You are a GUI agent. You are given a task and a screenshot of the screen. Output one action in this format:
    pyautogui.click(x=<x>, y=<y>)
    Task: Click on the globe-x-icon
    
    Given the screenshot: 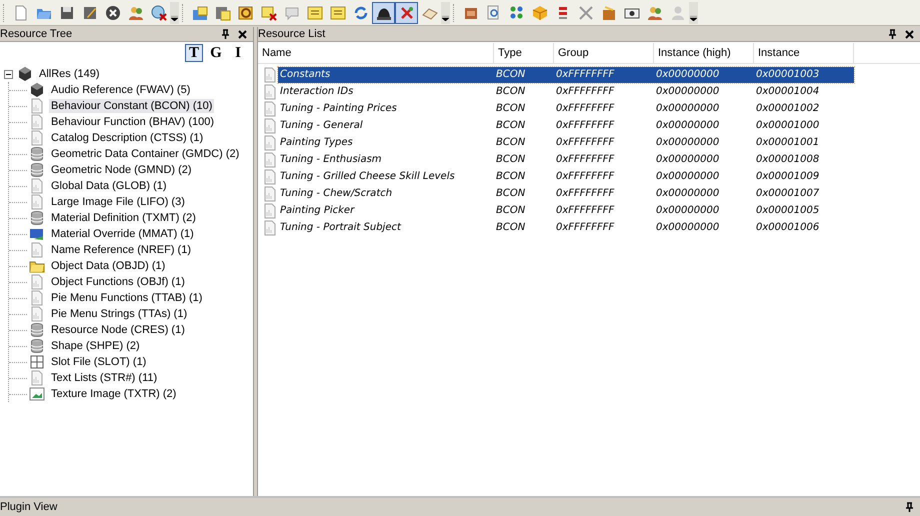 What is the action you would take?
    pyautogui.click(x=158, y=12)
    